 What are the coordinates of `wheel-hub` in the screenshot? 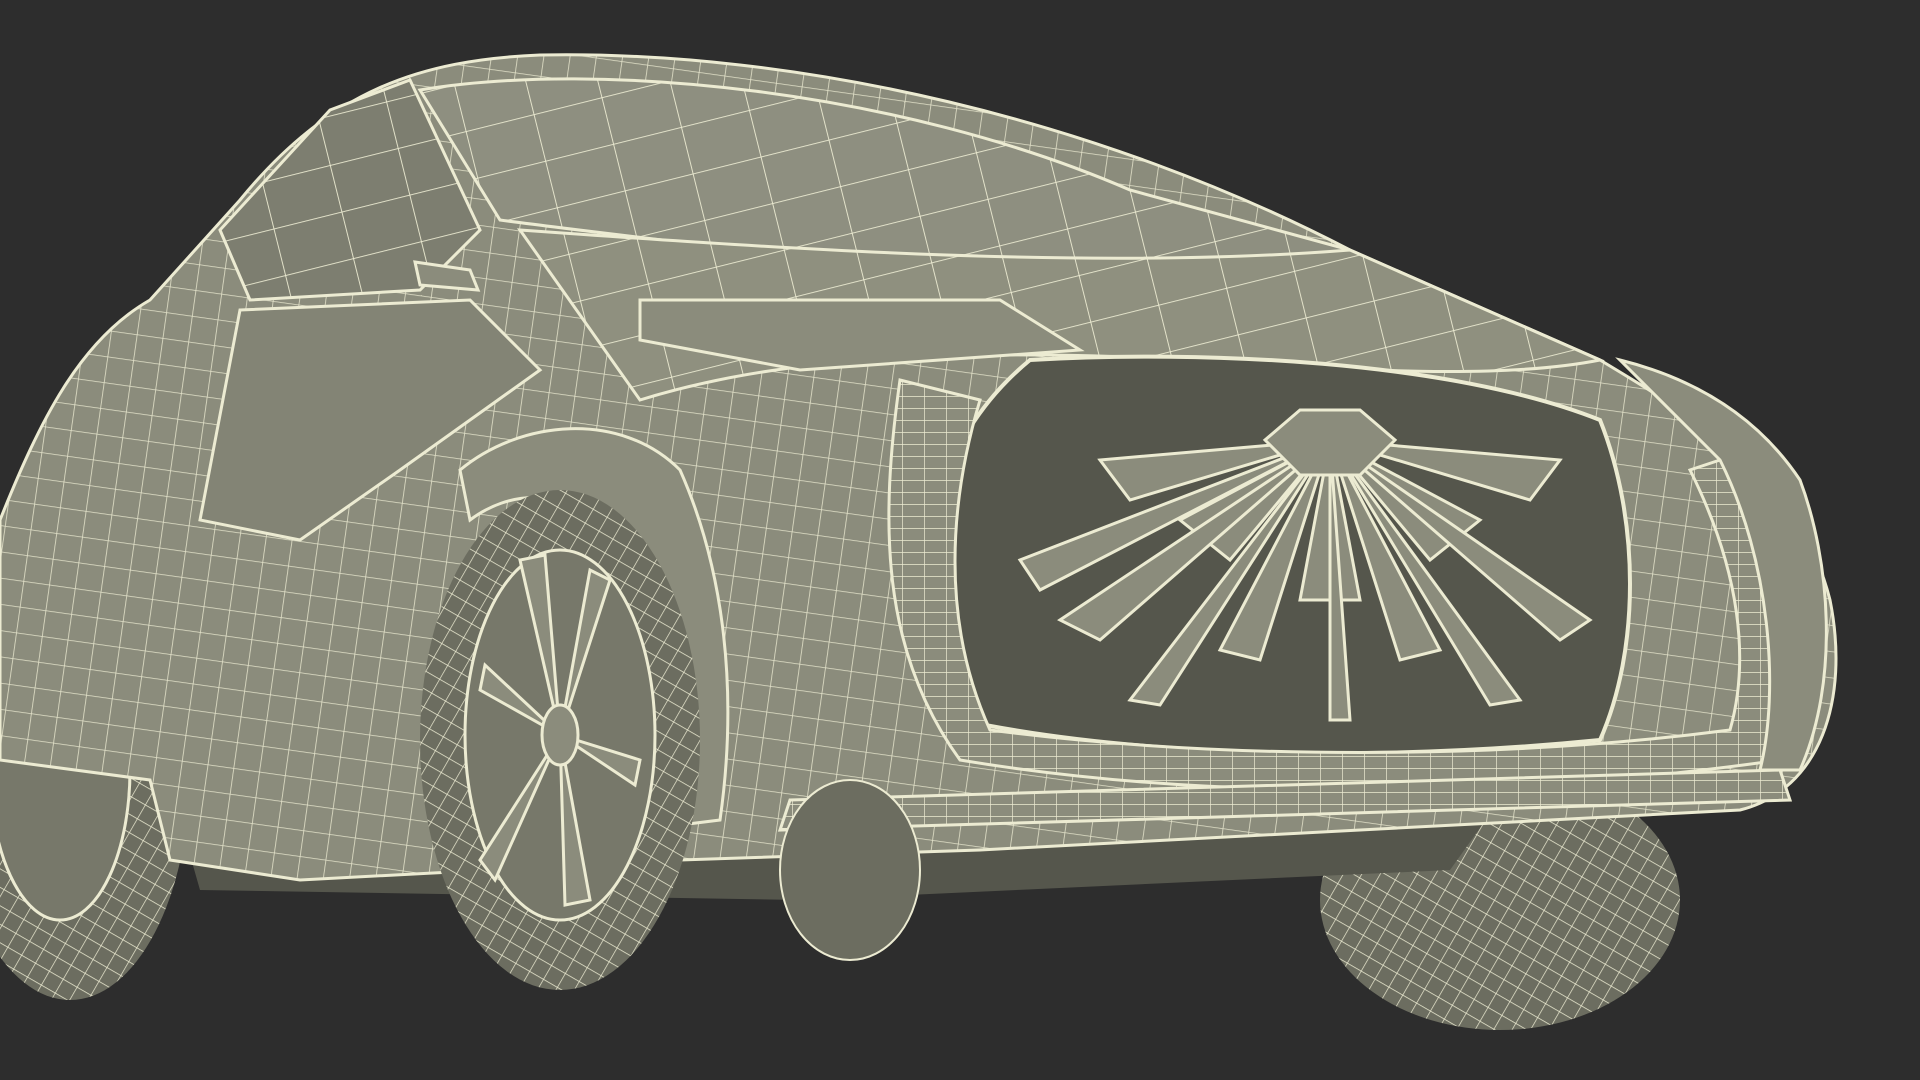 It's located at (560, 735).